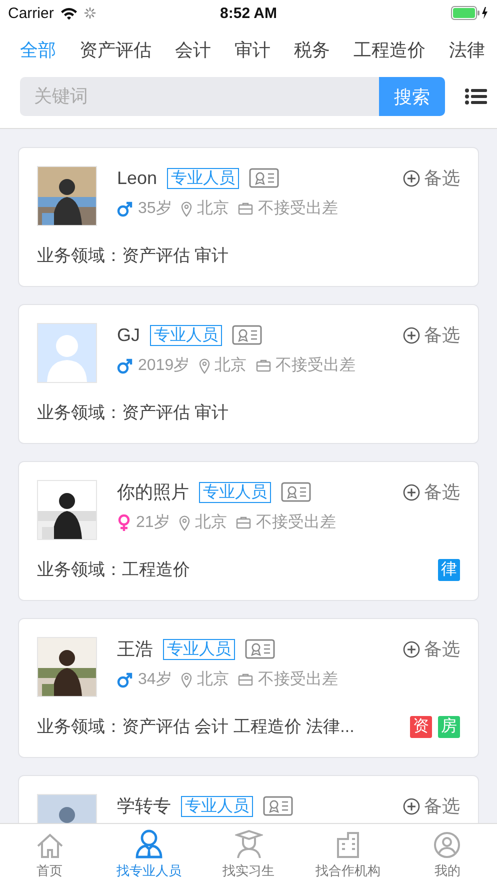 Image resolution: width=497 pixels, height=883 pixels. I want to click on person-name: 你的照片, so click(153, 492).